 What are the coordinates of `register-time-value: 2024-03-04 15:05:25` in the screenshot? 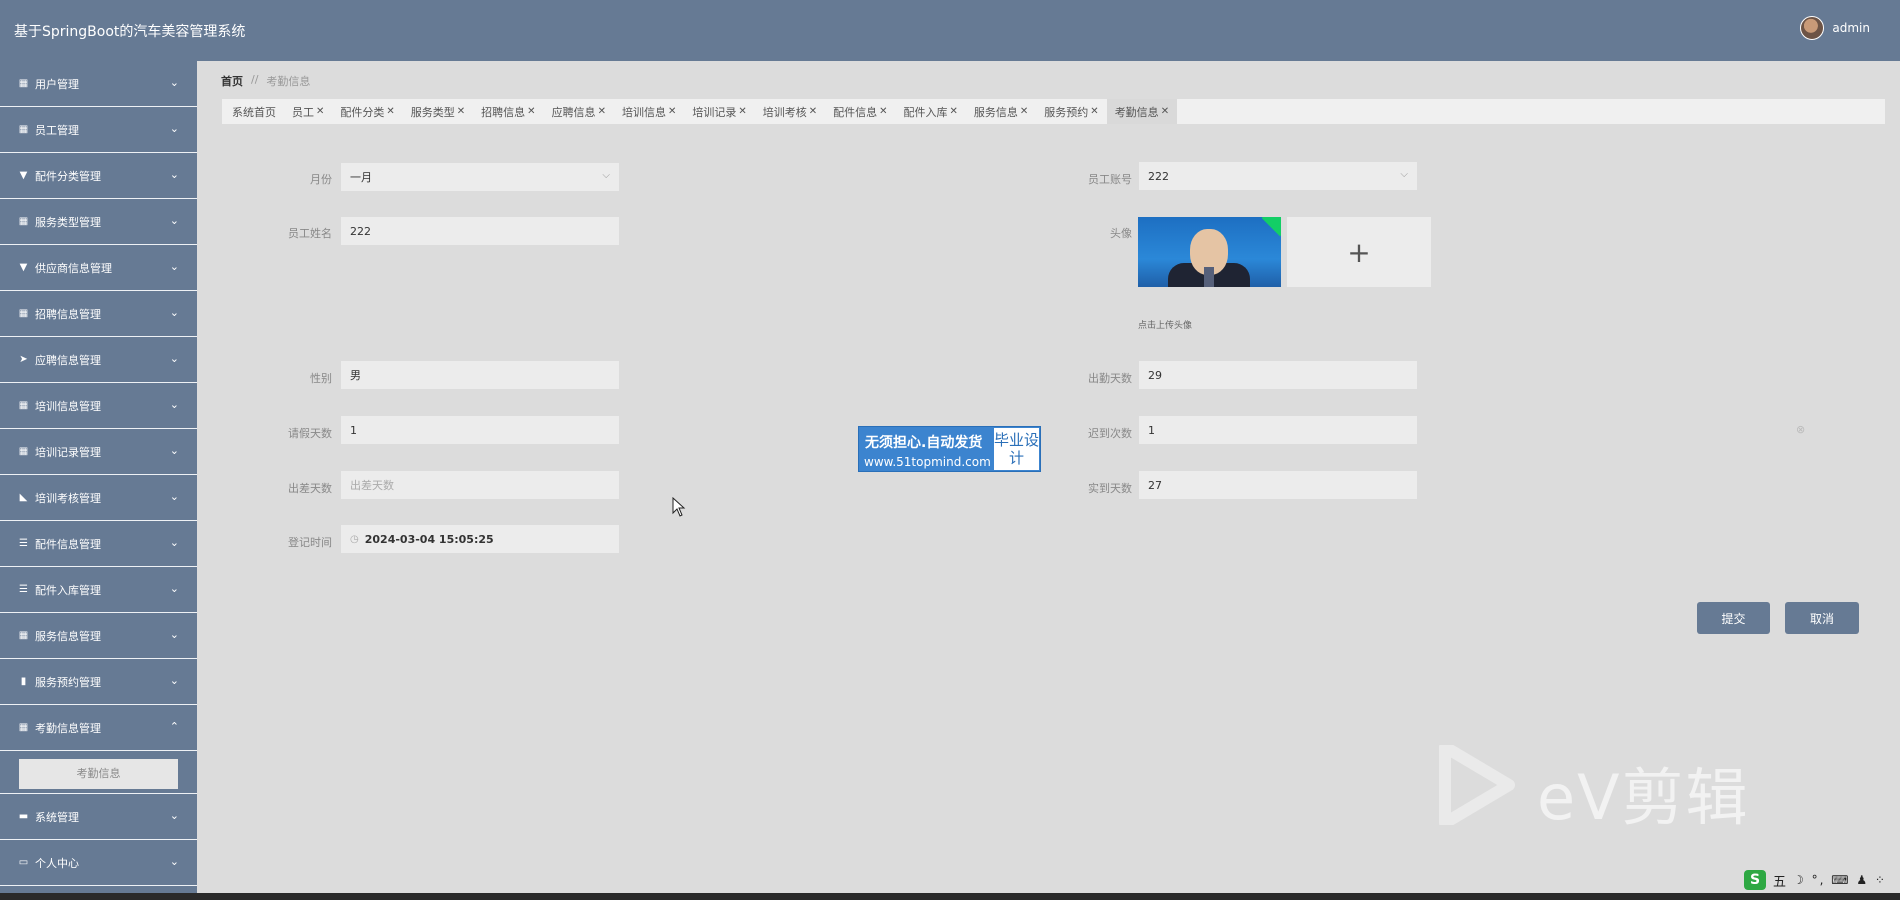 It's located at (429, 539).